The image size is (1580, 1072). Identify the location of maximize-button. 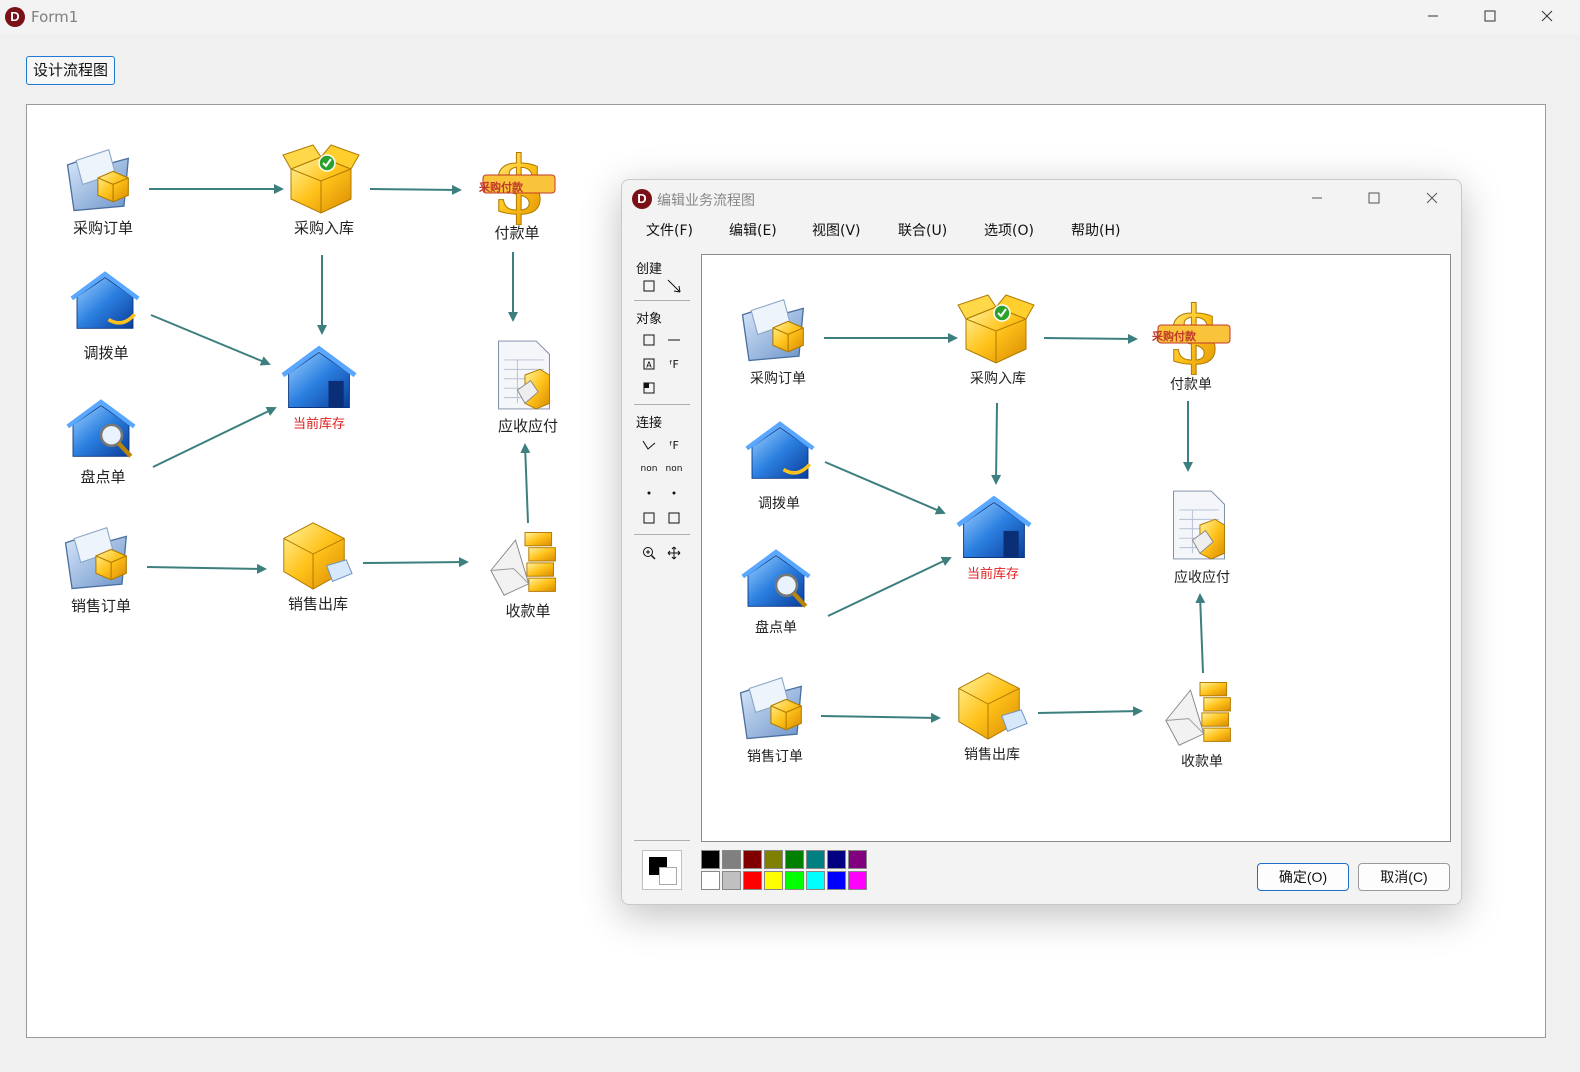
(1490, 16).